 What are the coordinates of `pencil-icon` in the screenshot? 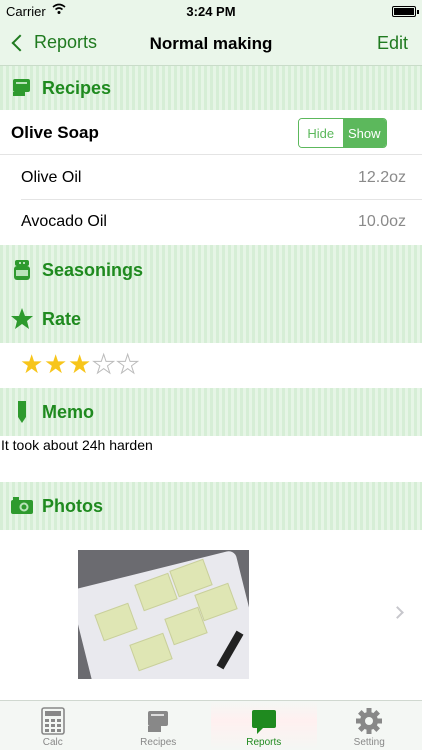 It's located at (22, 412).